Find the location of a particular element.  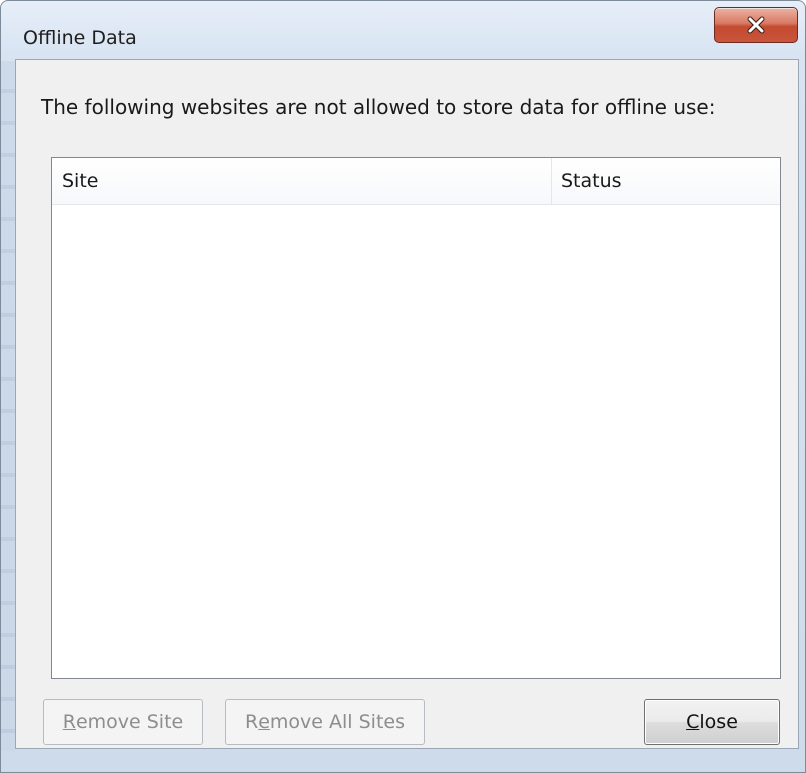

column-header-site: Site is located at coordinates (302, 181).